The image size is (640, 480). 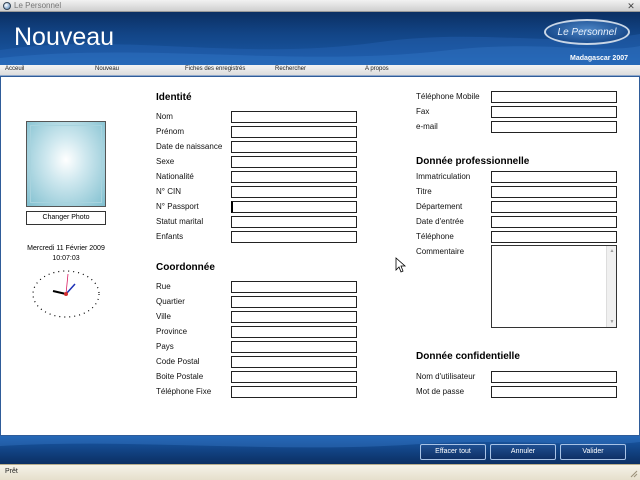 What do you see at coordinates (599, 58) in the screenshot?
I see `location-label: Madagascar 2007` at bounding box center [599, 58].